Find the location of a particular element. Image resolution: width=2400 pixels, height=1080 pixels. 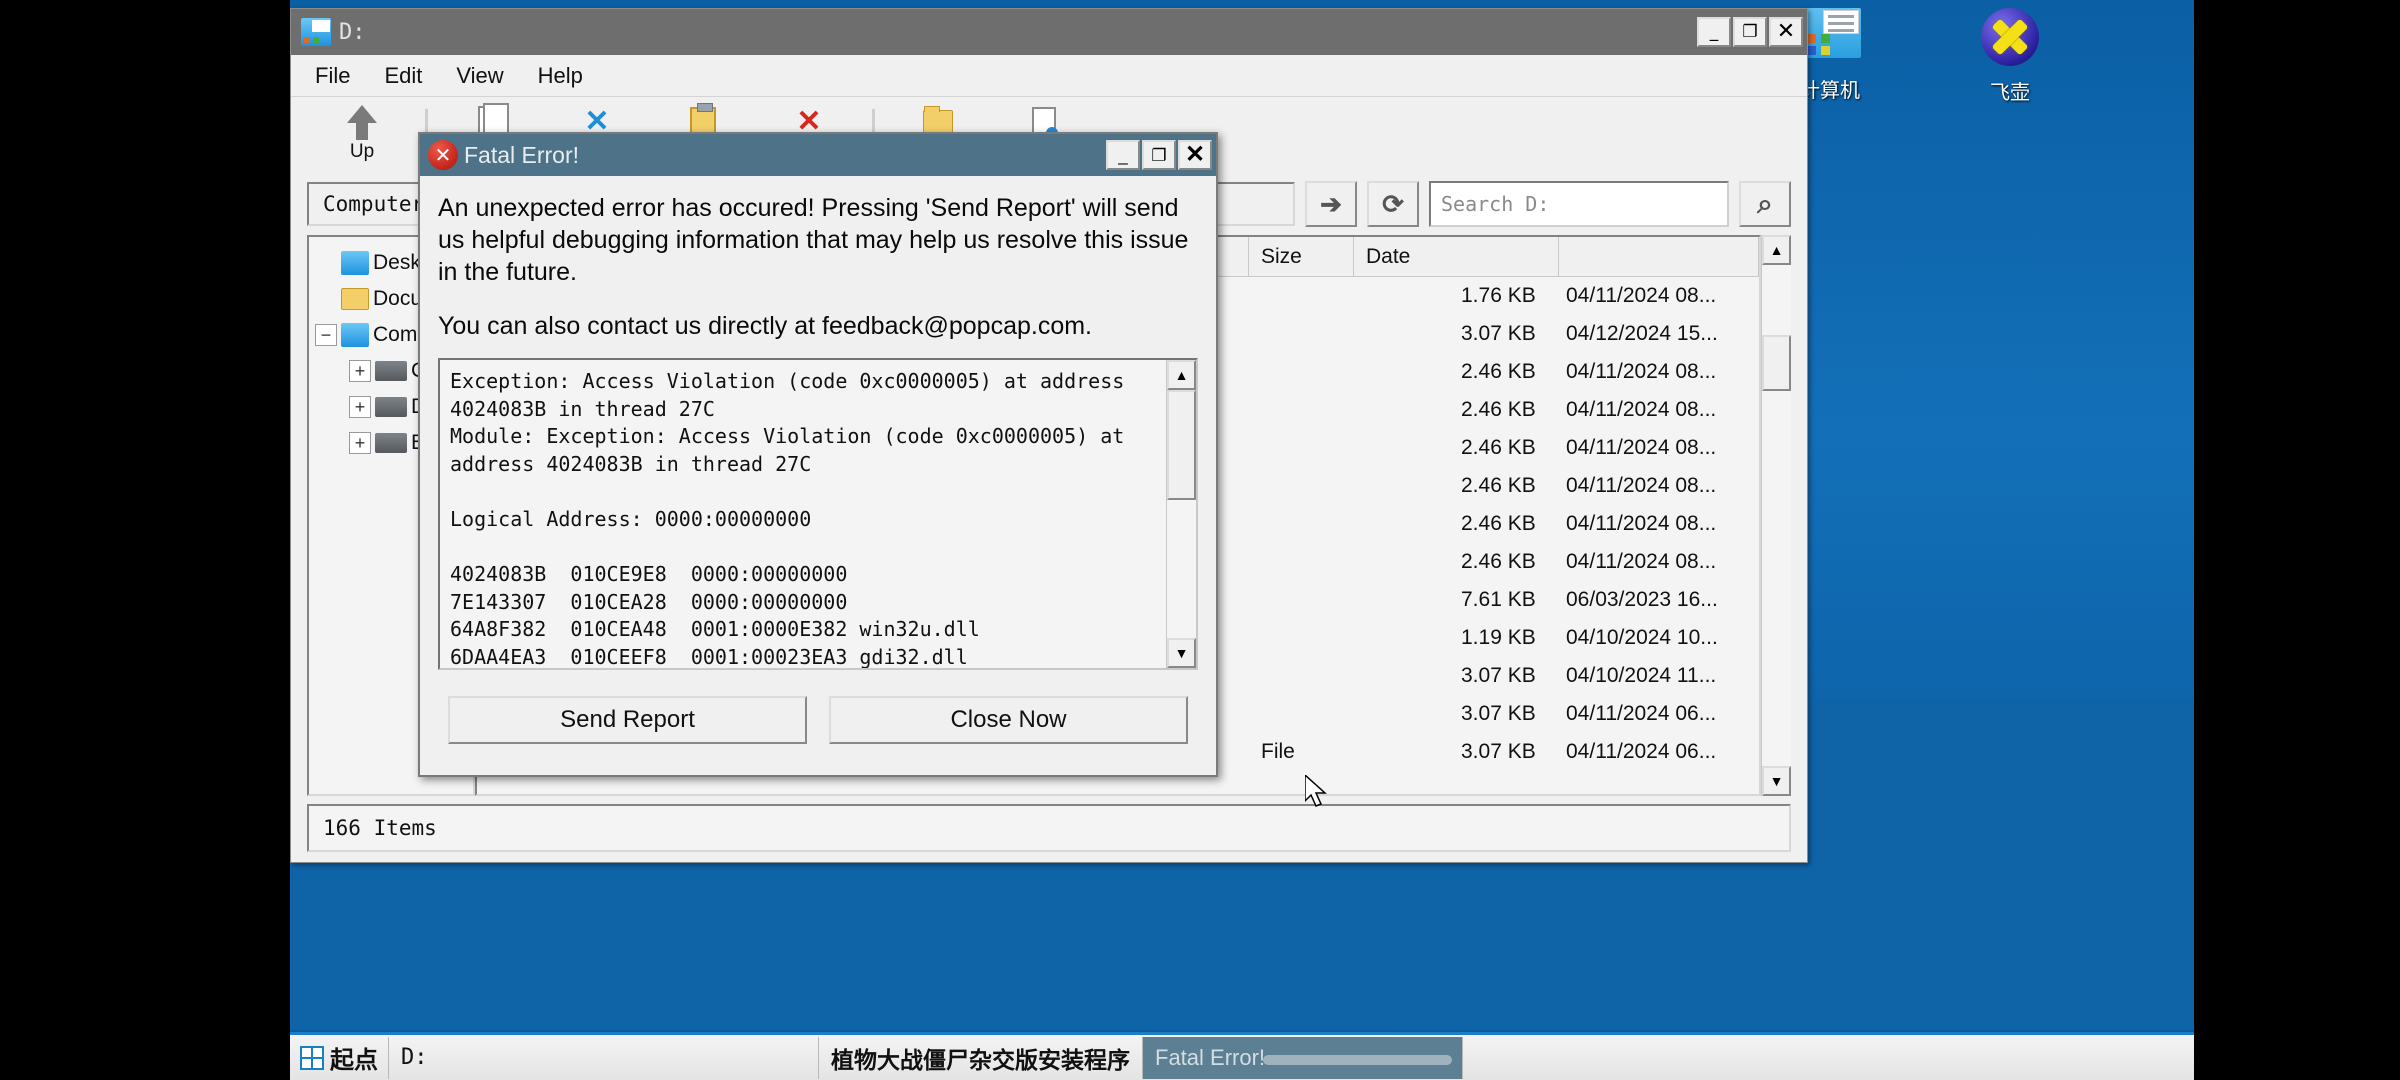

flyingkettle-icon is located at coordinates (2010, 40).